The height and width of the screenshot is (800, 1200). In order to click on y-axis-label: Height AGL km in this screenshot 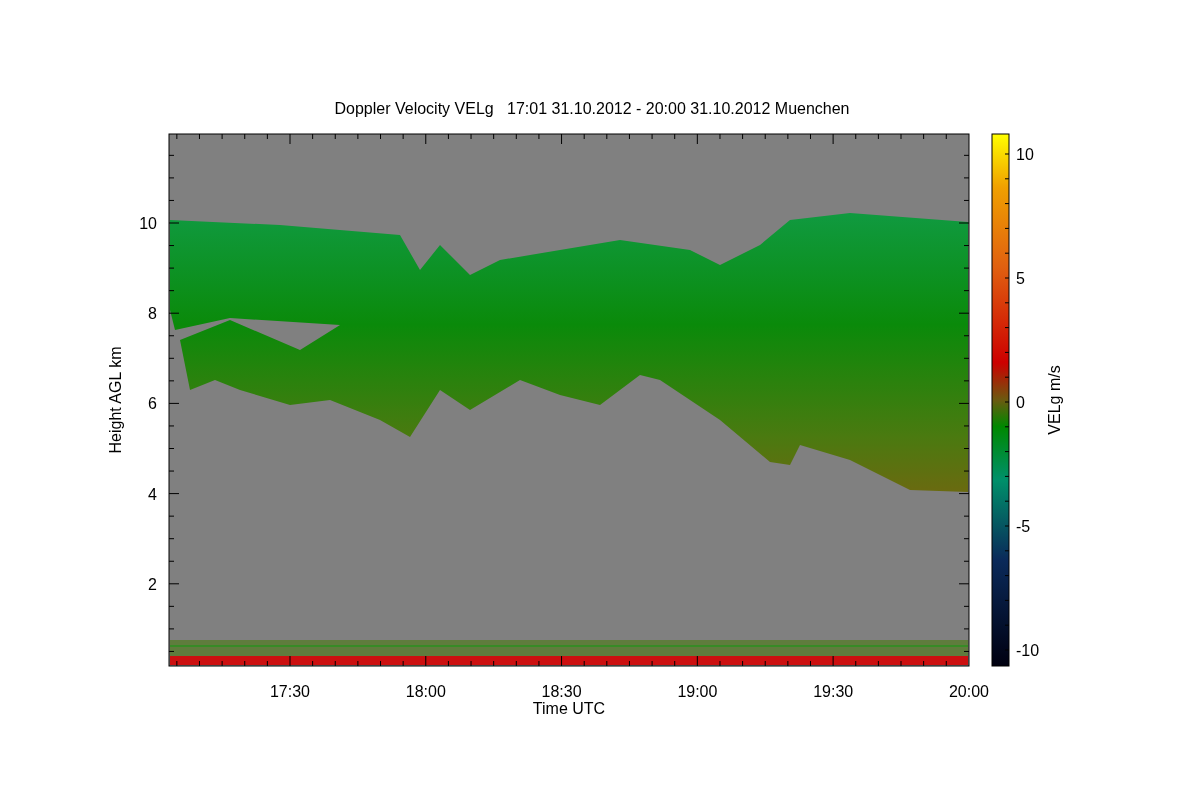, I will do `click(115, 400)`.